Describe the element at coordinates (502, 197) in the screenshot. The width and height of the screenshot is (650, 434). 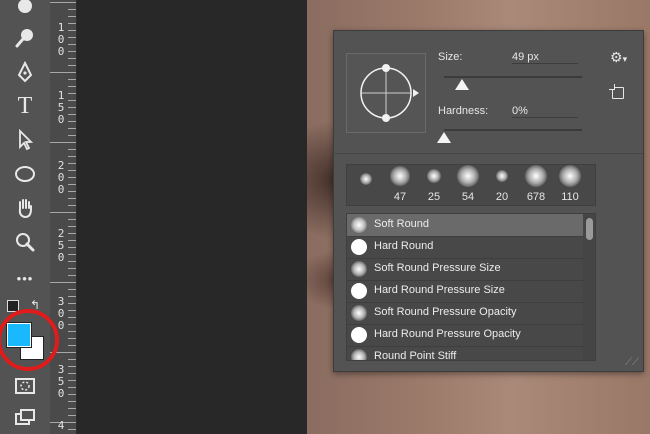
I see `preset-size-label: 20` at that location.